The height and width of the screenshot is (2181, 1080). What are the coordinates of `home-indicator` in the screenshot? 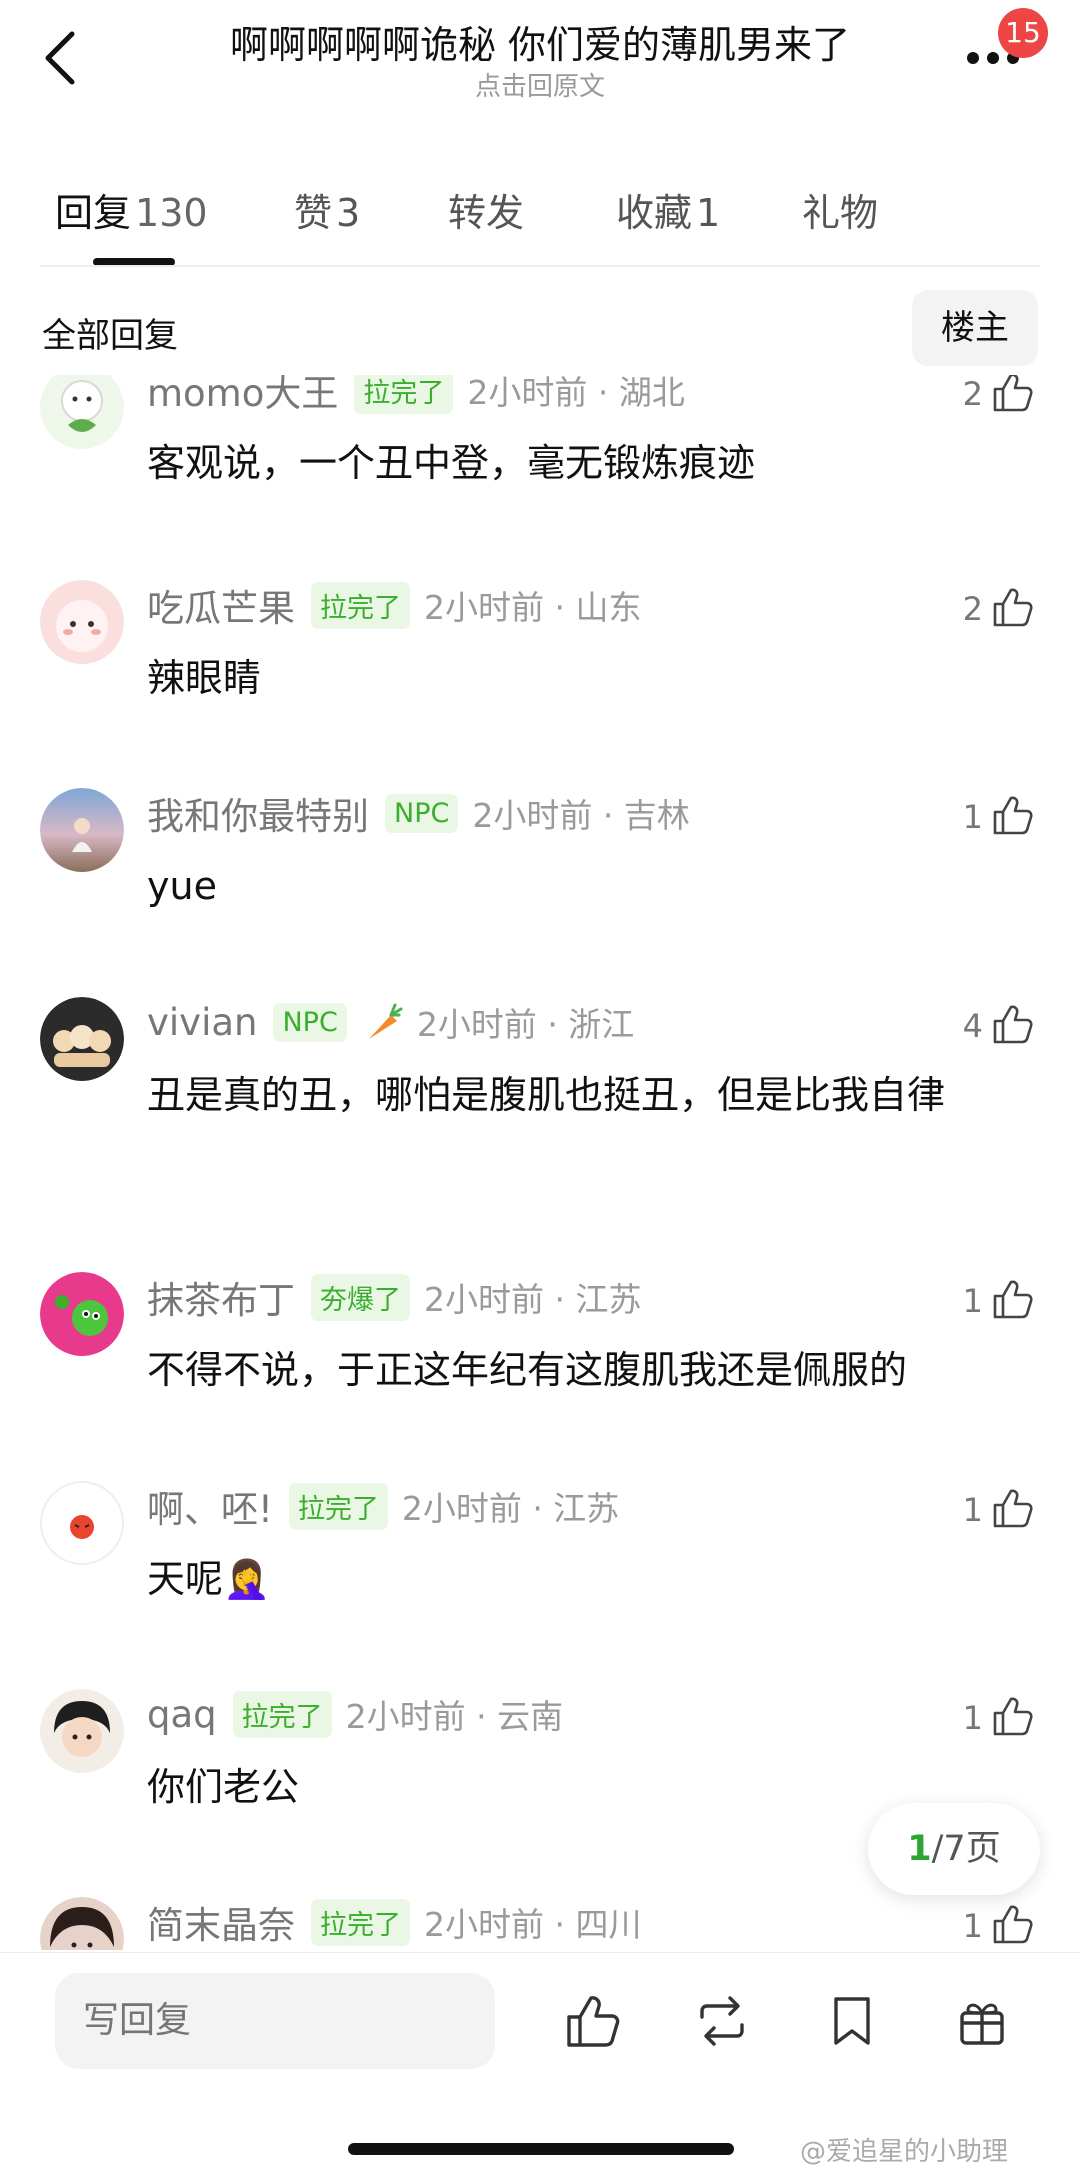 It's located at (541, 2149).